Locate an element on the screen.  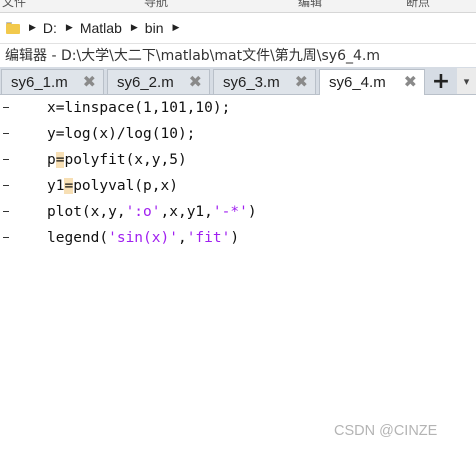
code-line: legend('sin(x)','fit') is located at coordinates (238, 238).